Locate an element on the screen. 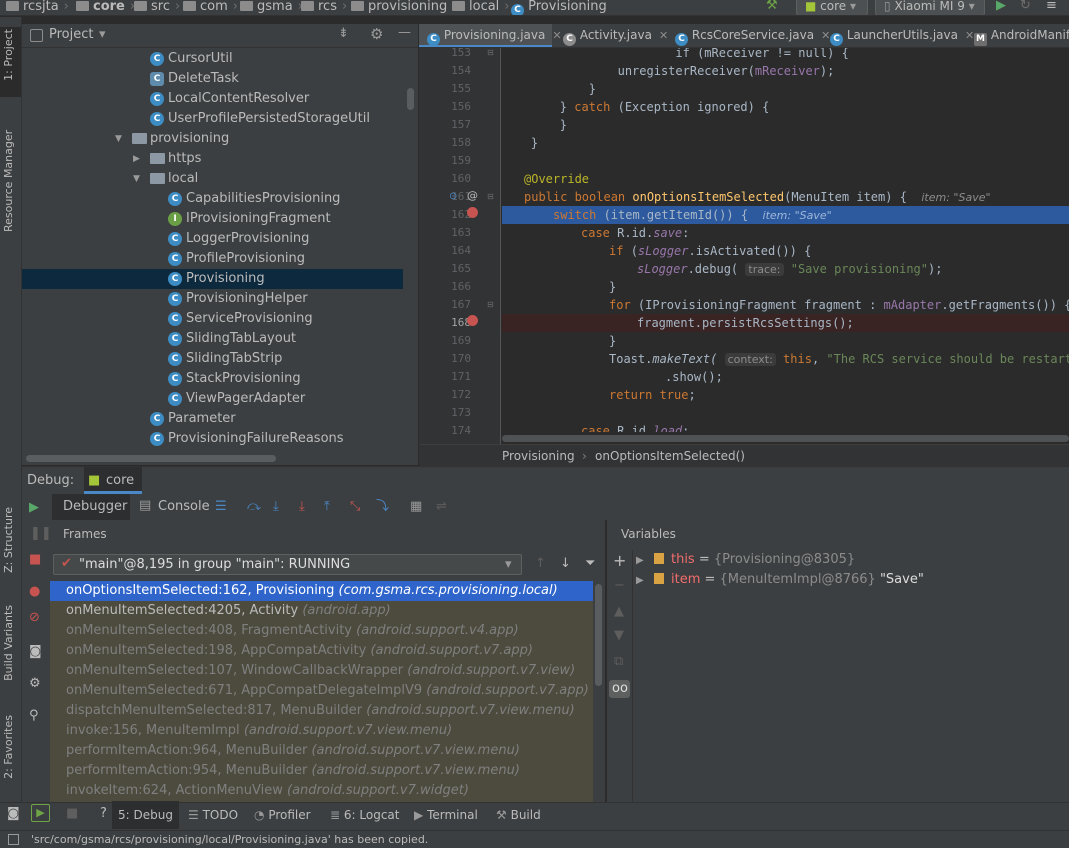 The image size is (1069, 848). step-into-icon: ⤓ is located at coordinates (276, 507).